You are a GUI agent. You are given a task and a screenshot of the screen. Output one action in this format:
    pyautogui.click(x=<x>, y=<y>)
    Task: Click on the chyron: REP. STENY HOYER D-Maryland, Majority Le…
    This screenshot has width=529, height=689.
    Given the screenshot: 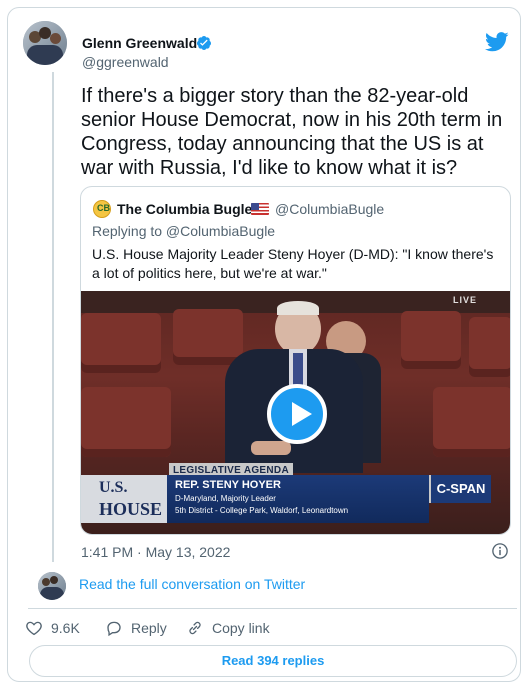 What is the action you would take?
    pyautogui.click(x=298, y=499)
    